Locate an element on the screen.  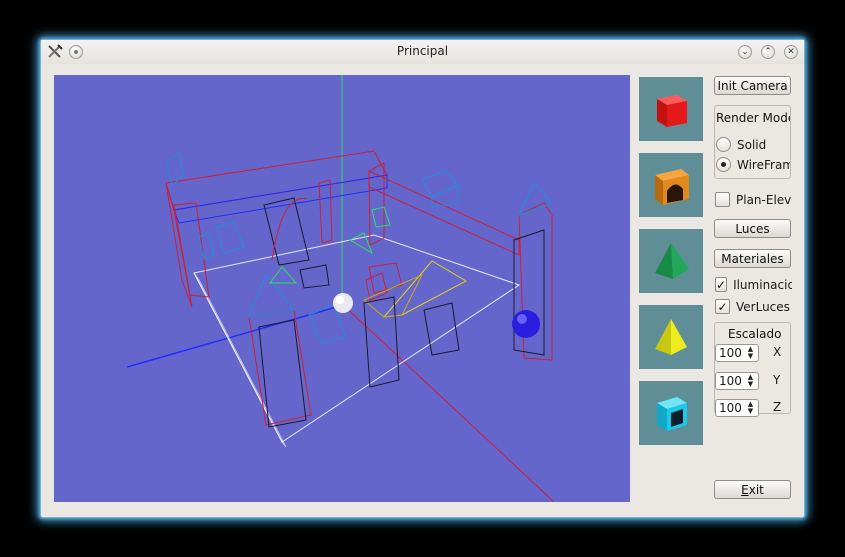
verluces-box: ✓ is located at coordinates (722, 306).